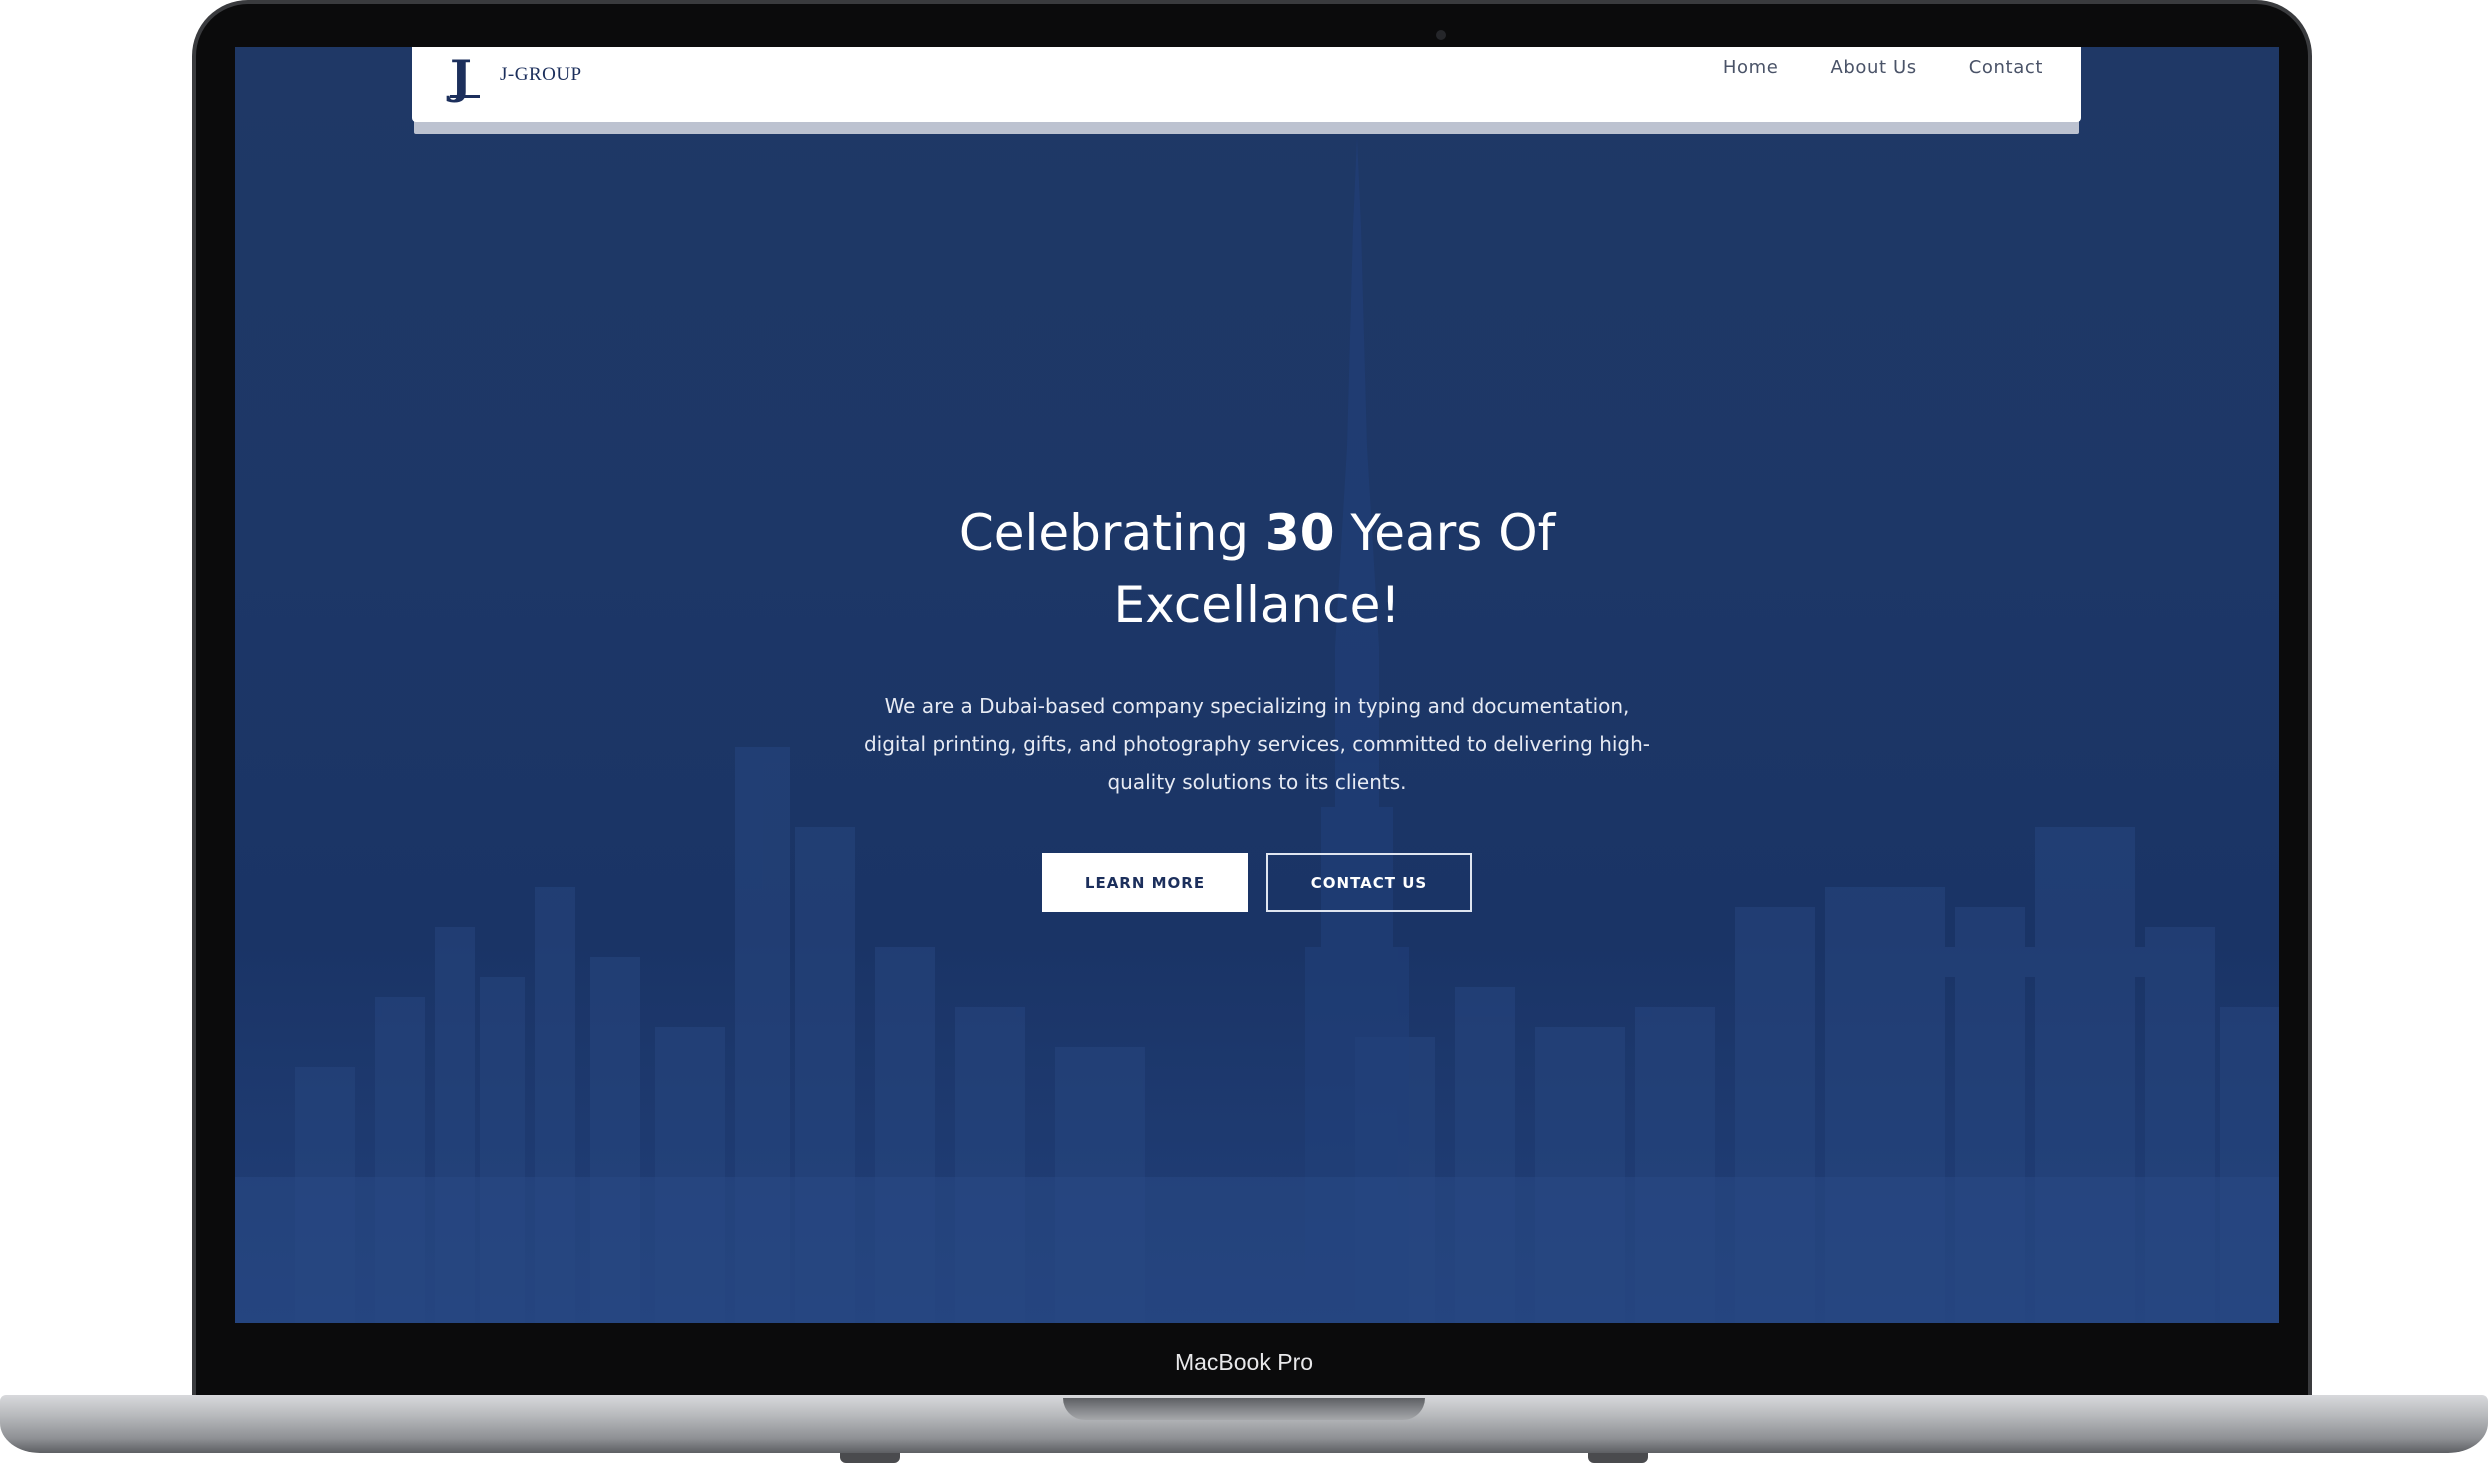 The height and width of the screenshot is (1476, 2488). What do you see at coordinates (1873, 67) in the screenshot?
I see `nav-link-about-us: About Us` at bounding box center [1873, 67].